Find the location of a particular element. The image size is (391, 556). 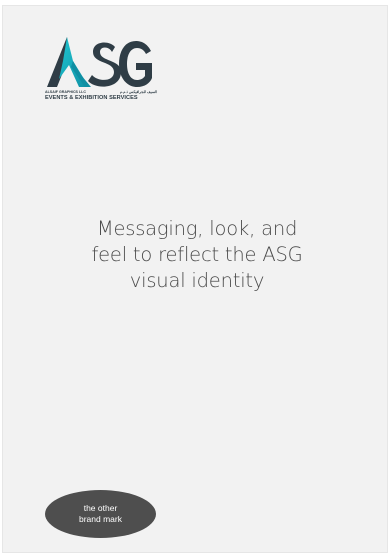

headline-line-3: visual identity is located at coordinates (197, 280).